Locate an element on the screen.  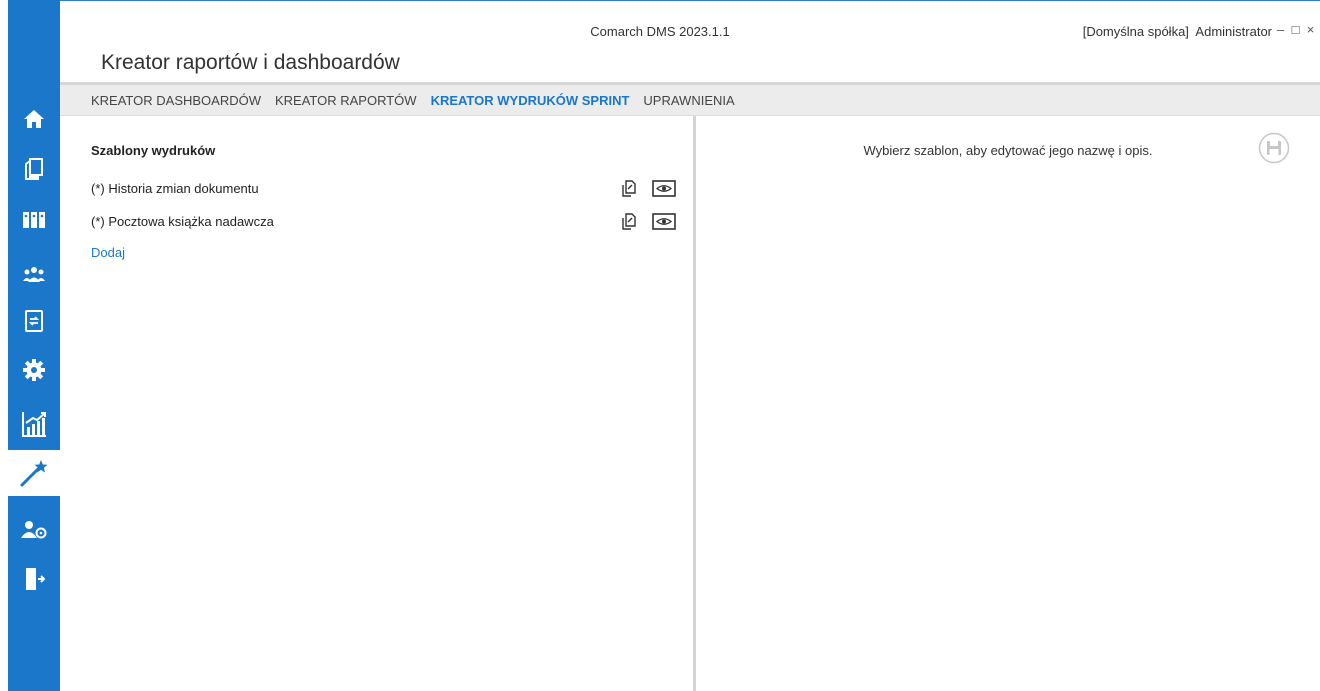
tab-dashboard-creator: KREATOR DASHBOARDÓW is located at coordinates (176, 100).